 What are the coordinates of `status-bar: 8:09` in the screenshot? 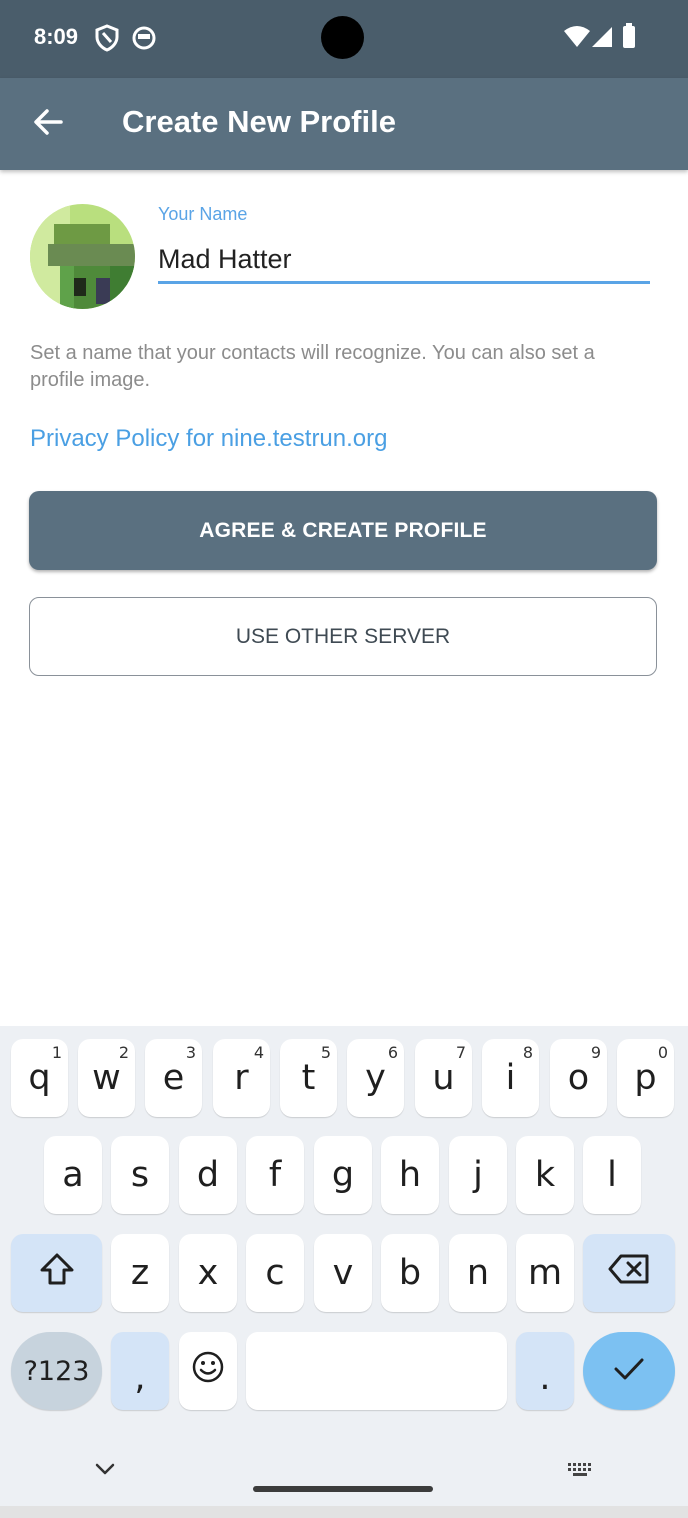 It's located at (344, 39).